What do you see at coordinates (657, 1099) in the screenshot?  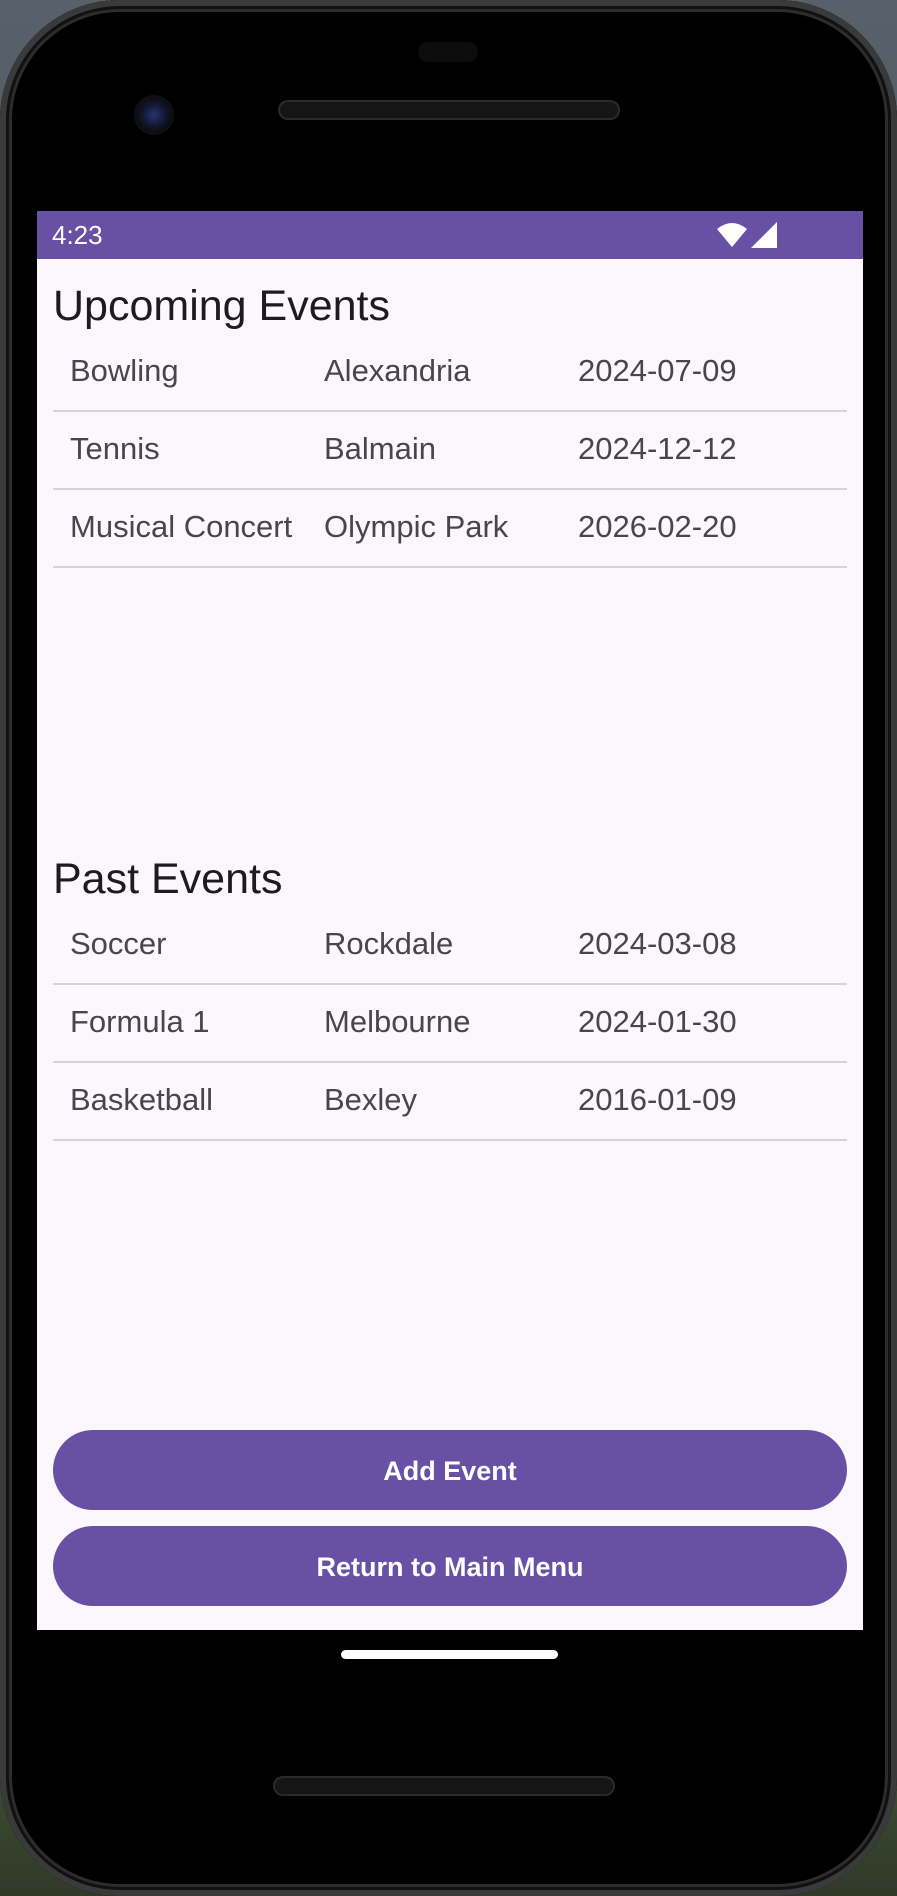 I see `event-date: 2016-01-09` at bounding box center [657, 1099].